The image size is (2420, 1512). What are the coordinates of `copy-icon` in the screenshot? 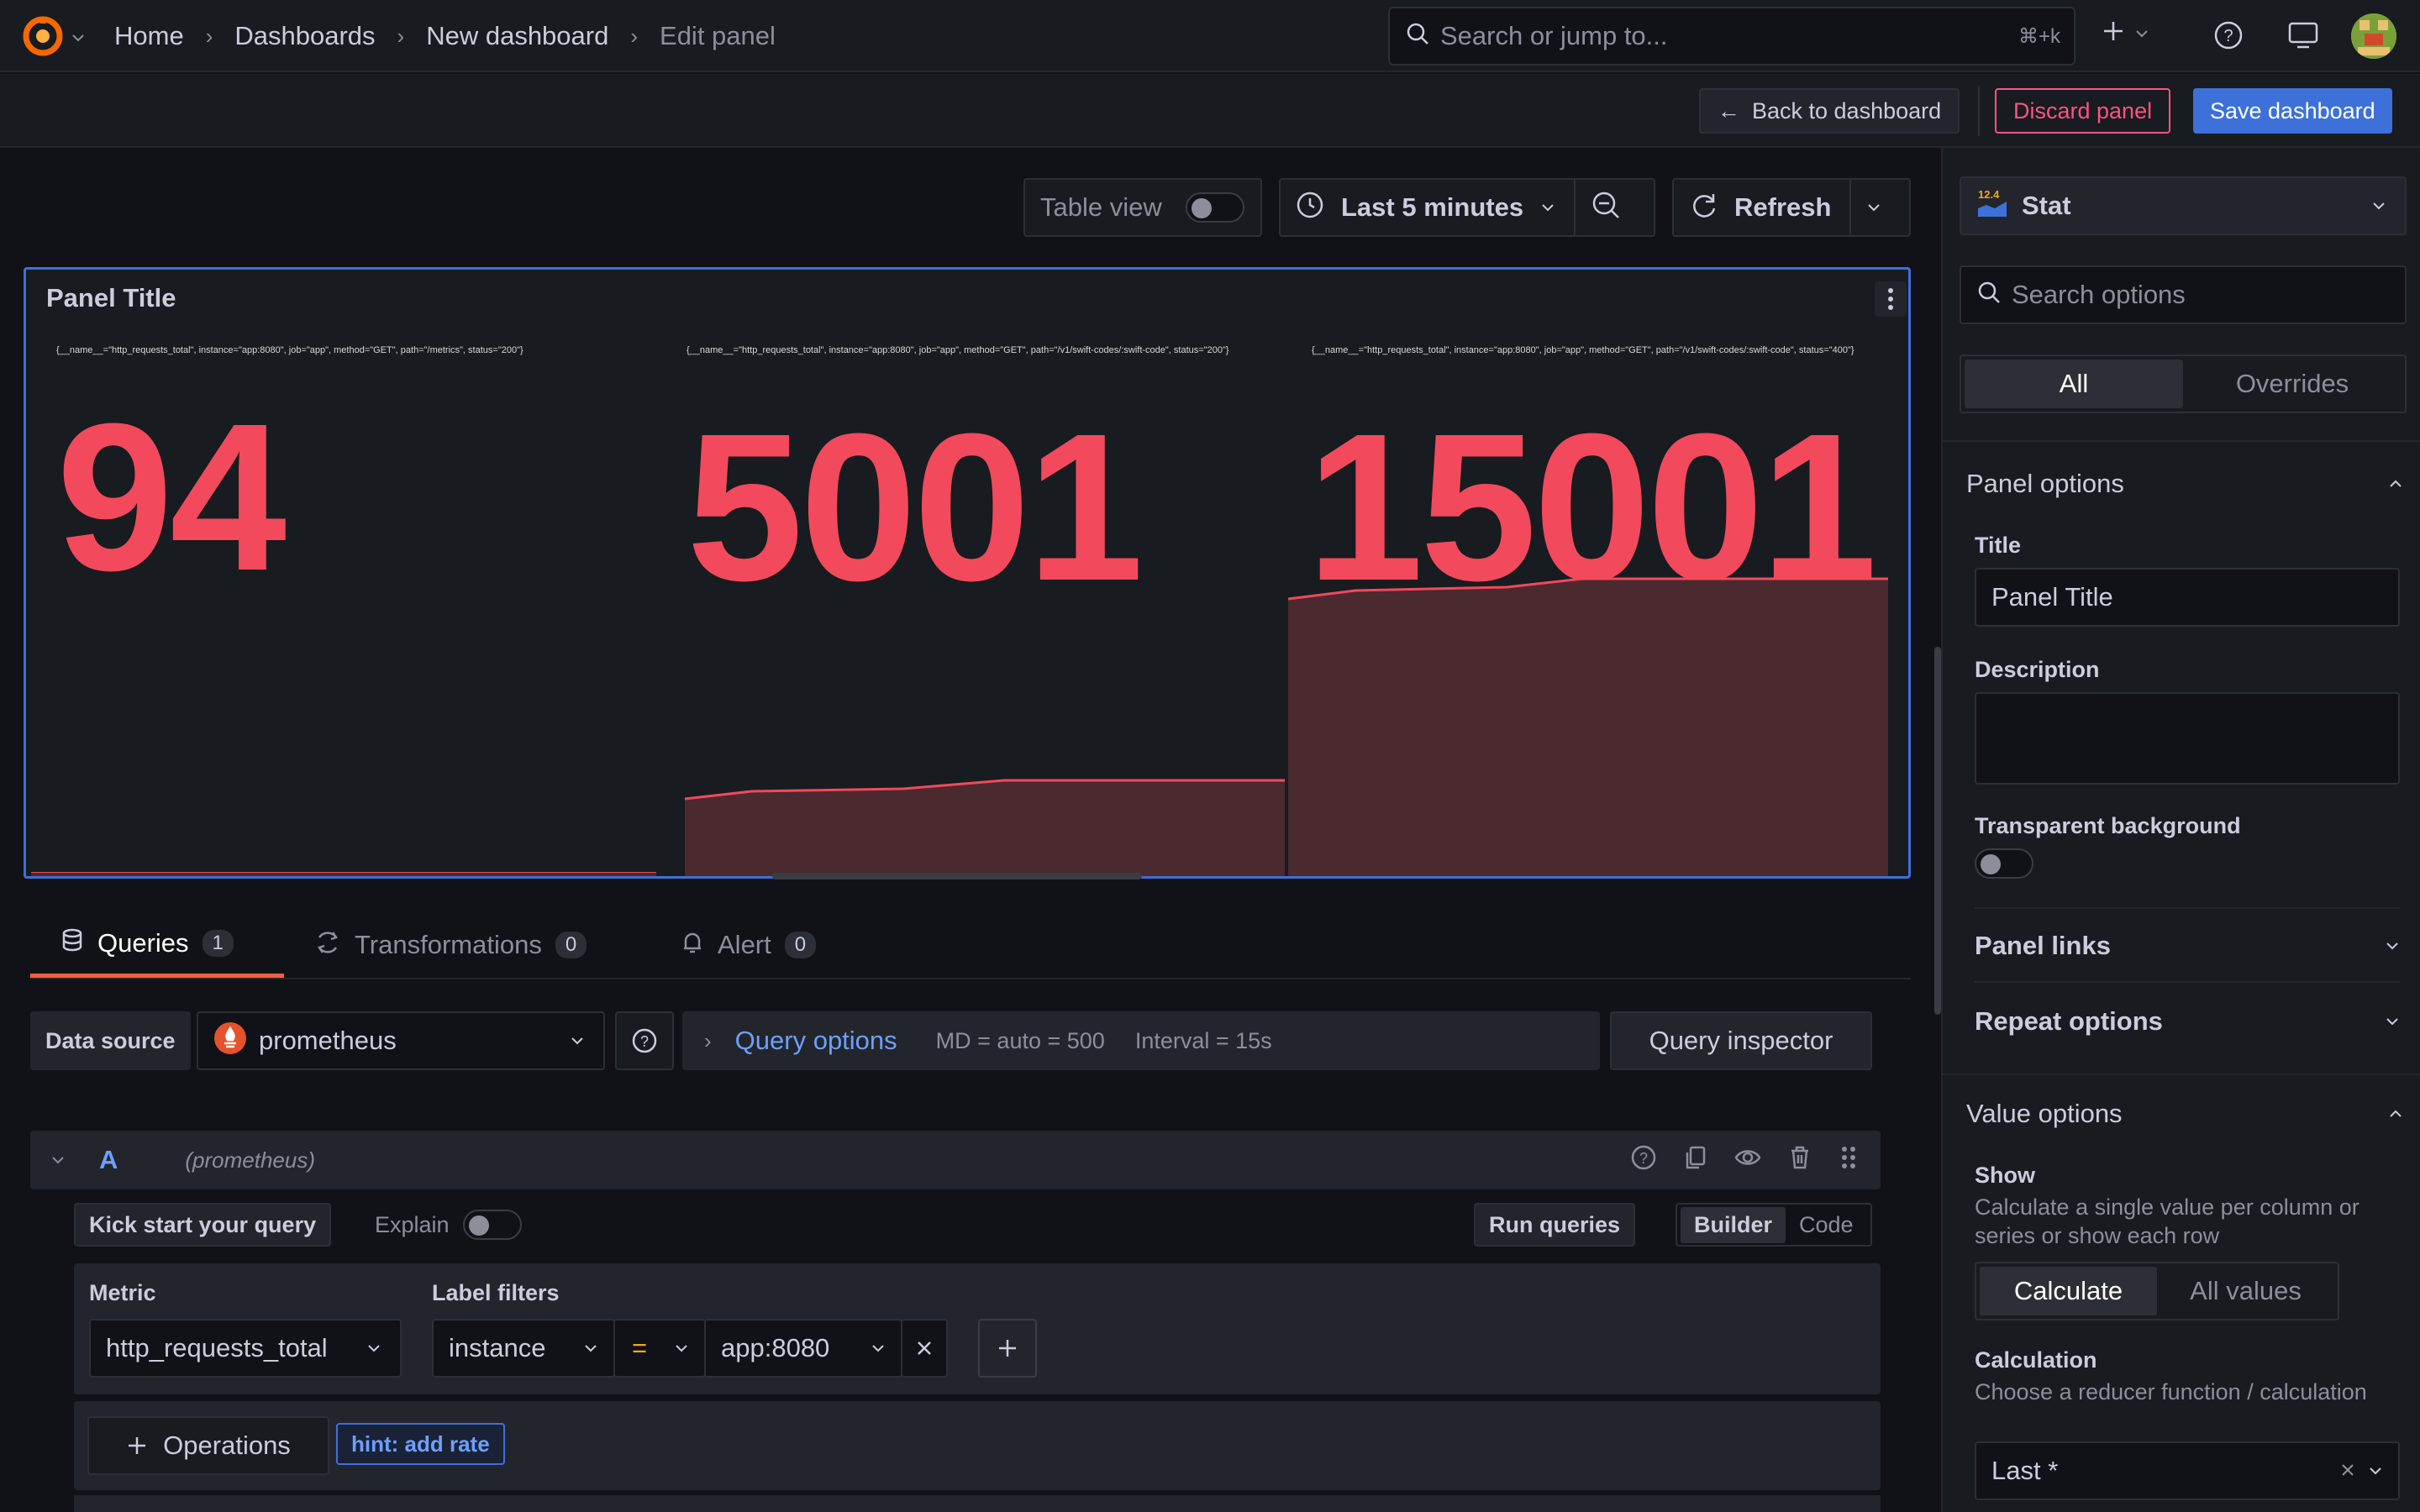 It's located at (1695, 1160).